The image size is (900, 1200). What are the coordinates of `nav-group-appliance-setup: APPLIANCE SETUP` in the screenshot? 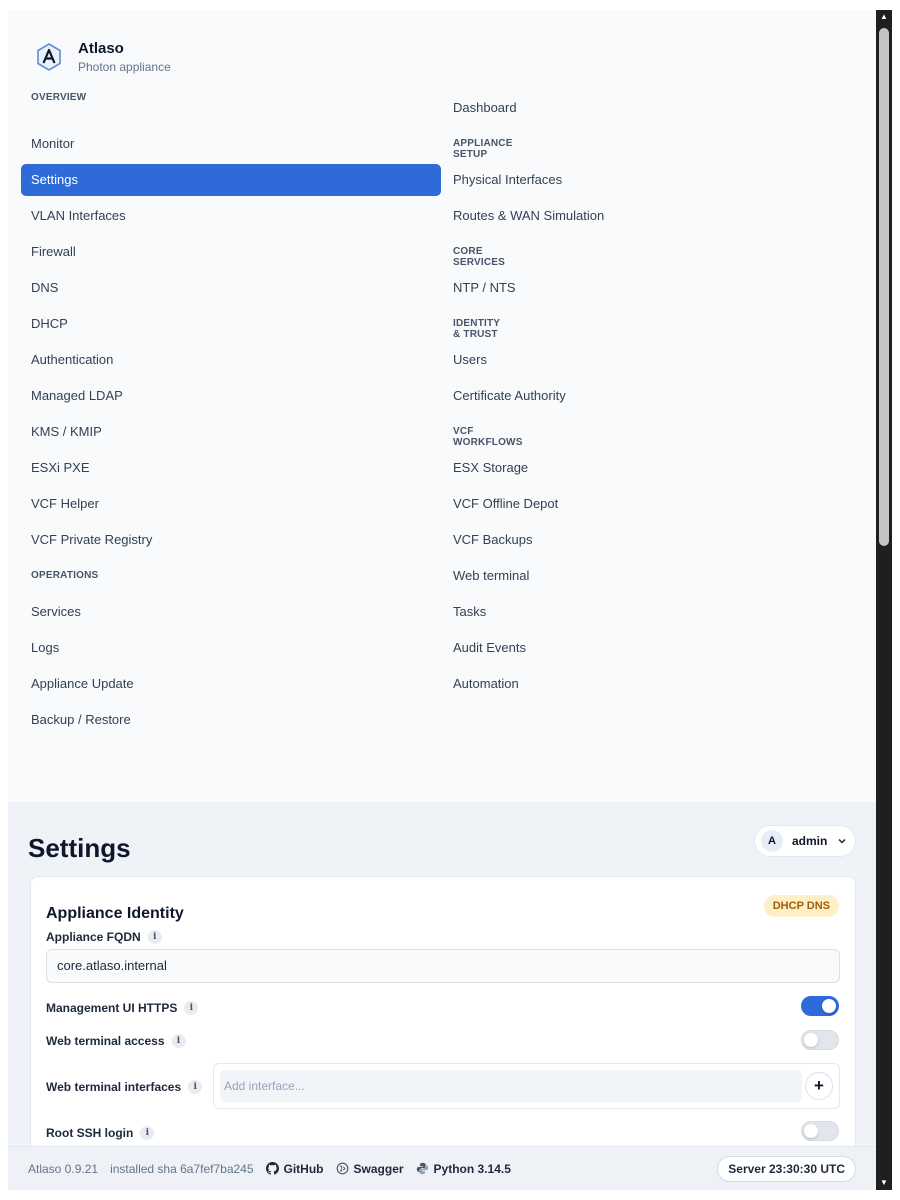 It's located at (483, 149).